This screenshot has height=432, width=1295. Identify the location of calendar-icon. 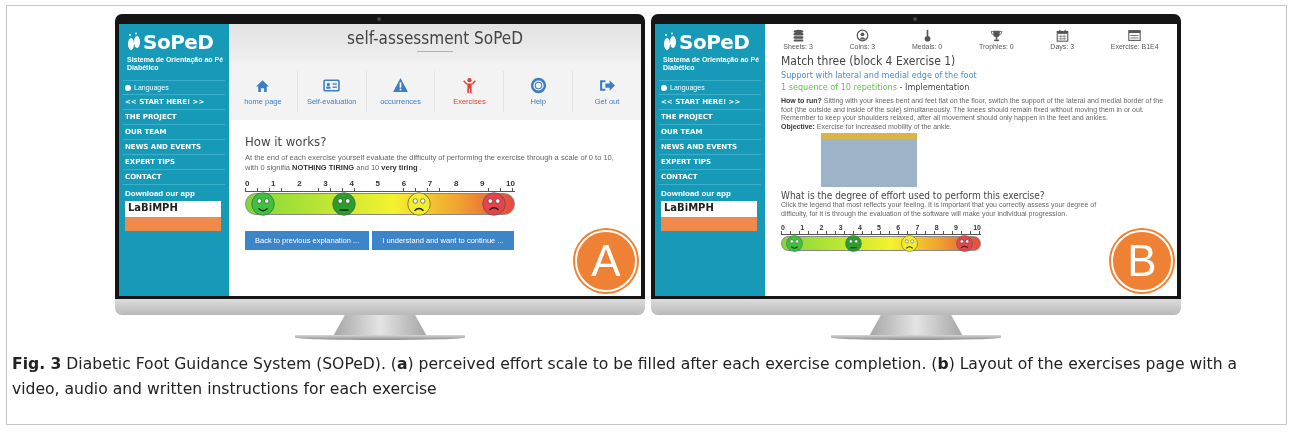
(1062, 35).